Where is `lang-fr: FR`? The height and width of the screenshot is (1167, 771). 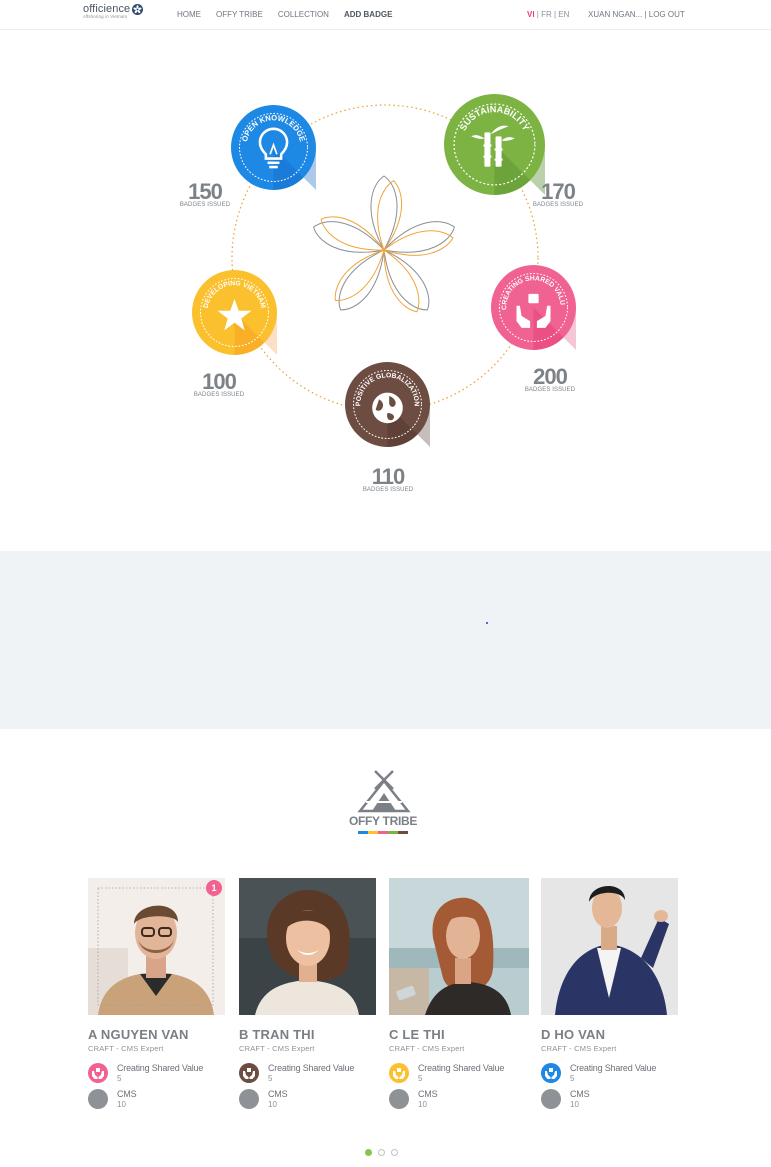
lang-fr: FR is located at coordinates (546, 14).